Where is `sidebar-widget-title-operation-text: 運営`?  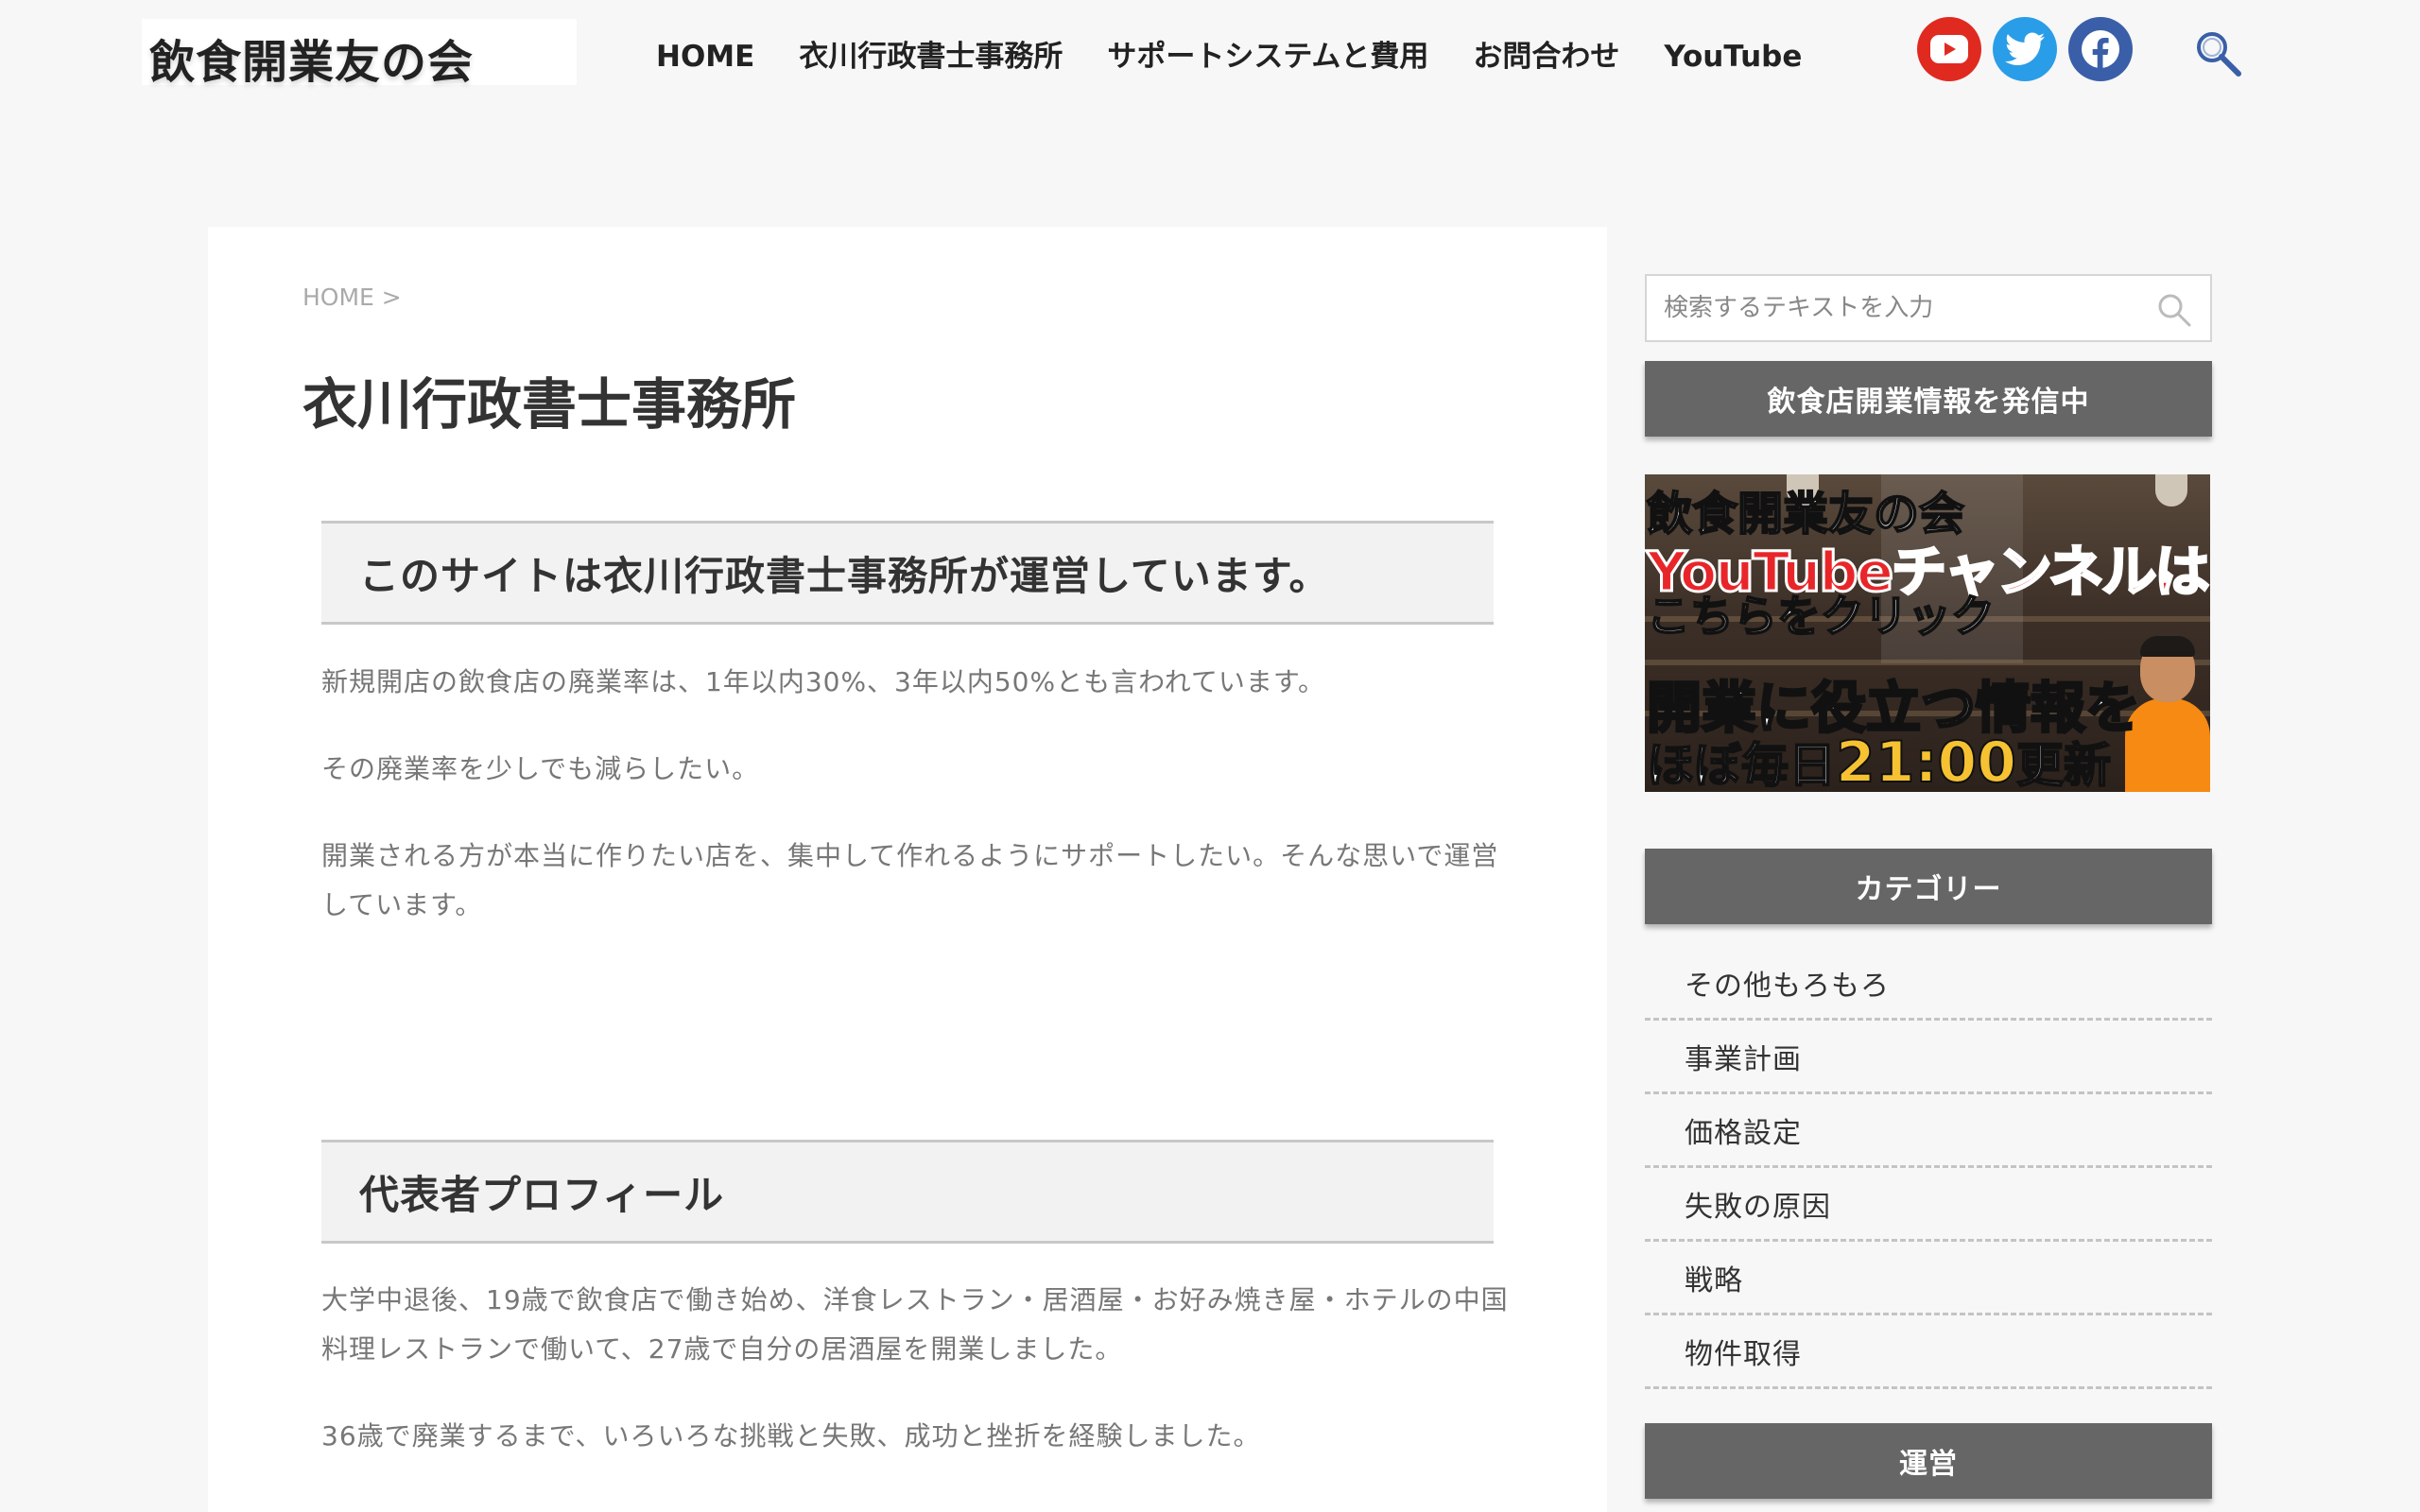 sidebar-widget-title-operation-text: 運営 is located at coordinates (1929, 1464).